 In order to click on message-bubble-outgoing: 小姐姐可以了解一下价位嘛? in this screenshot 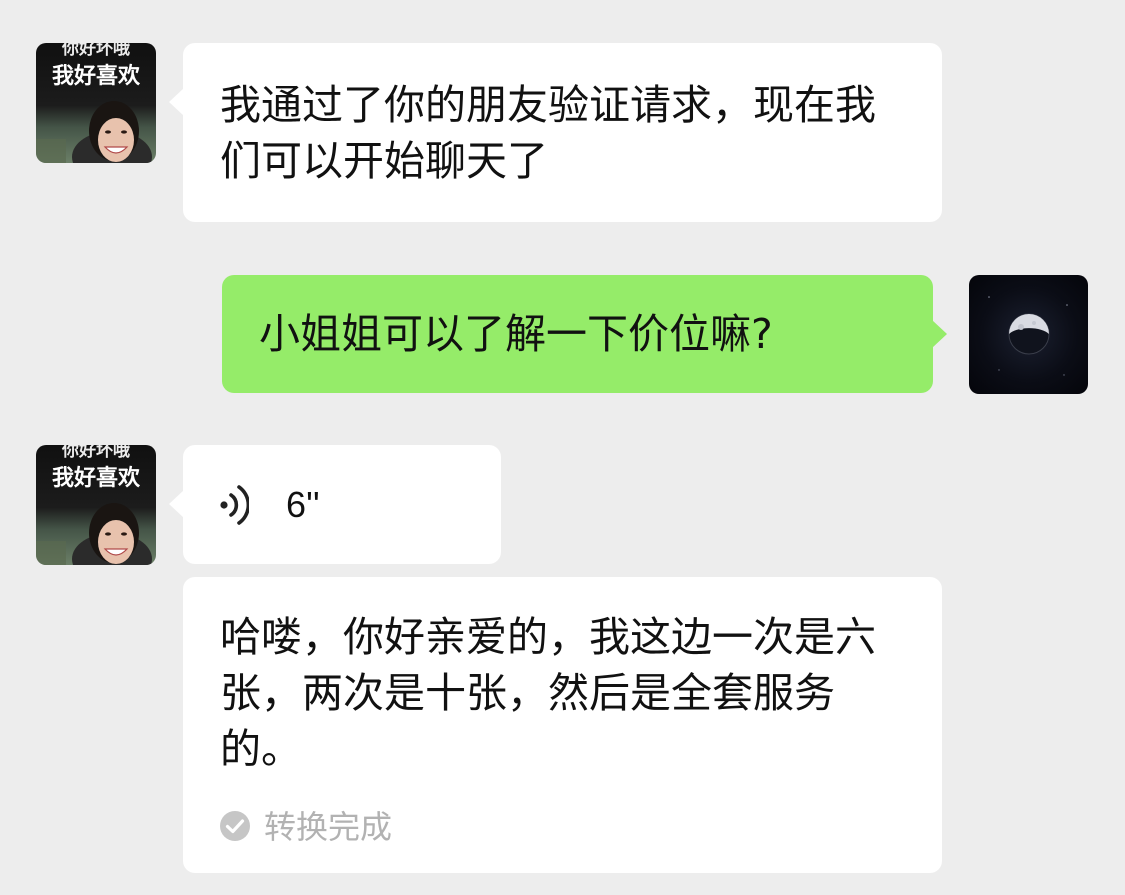, I will do `click(584, 334)`.